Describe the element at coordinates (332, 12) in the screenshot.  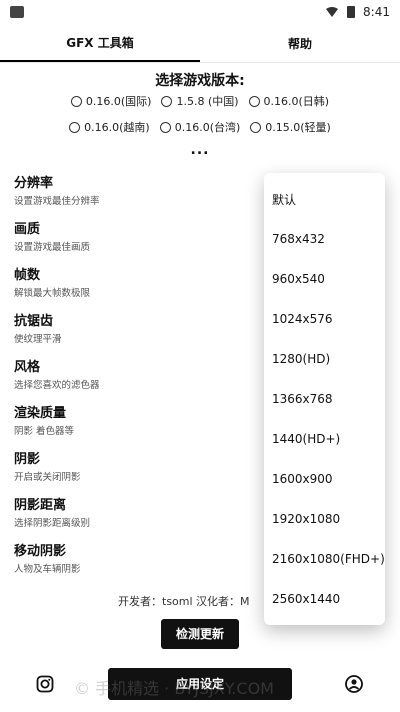
I see `wifi-icon` at that location.